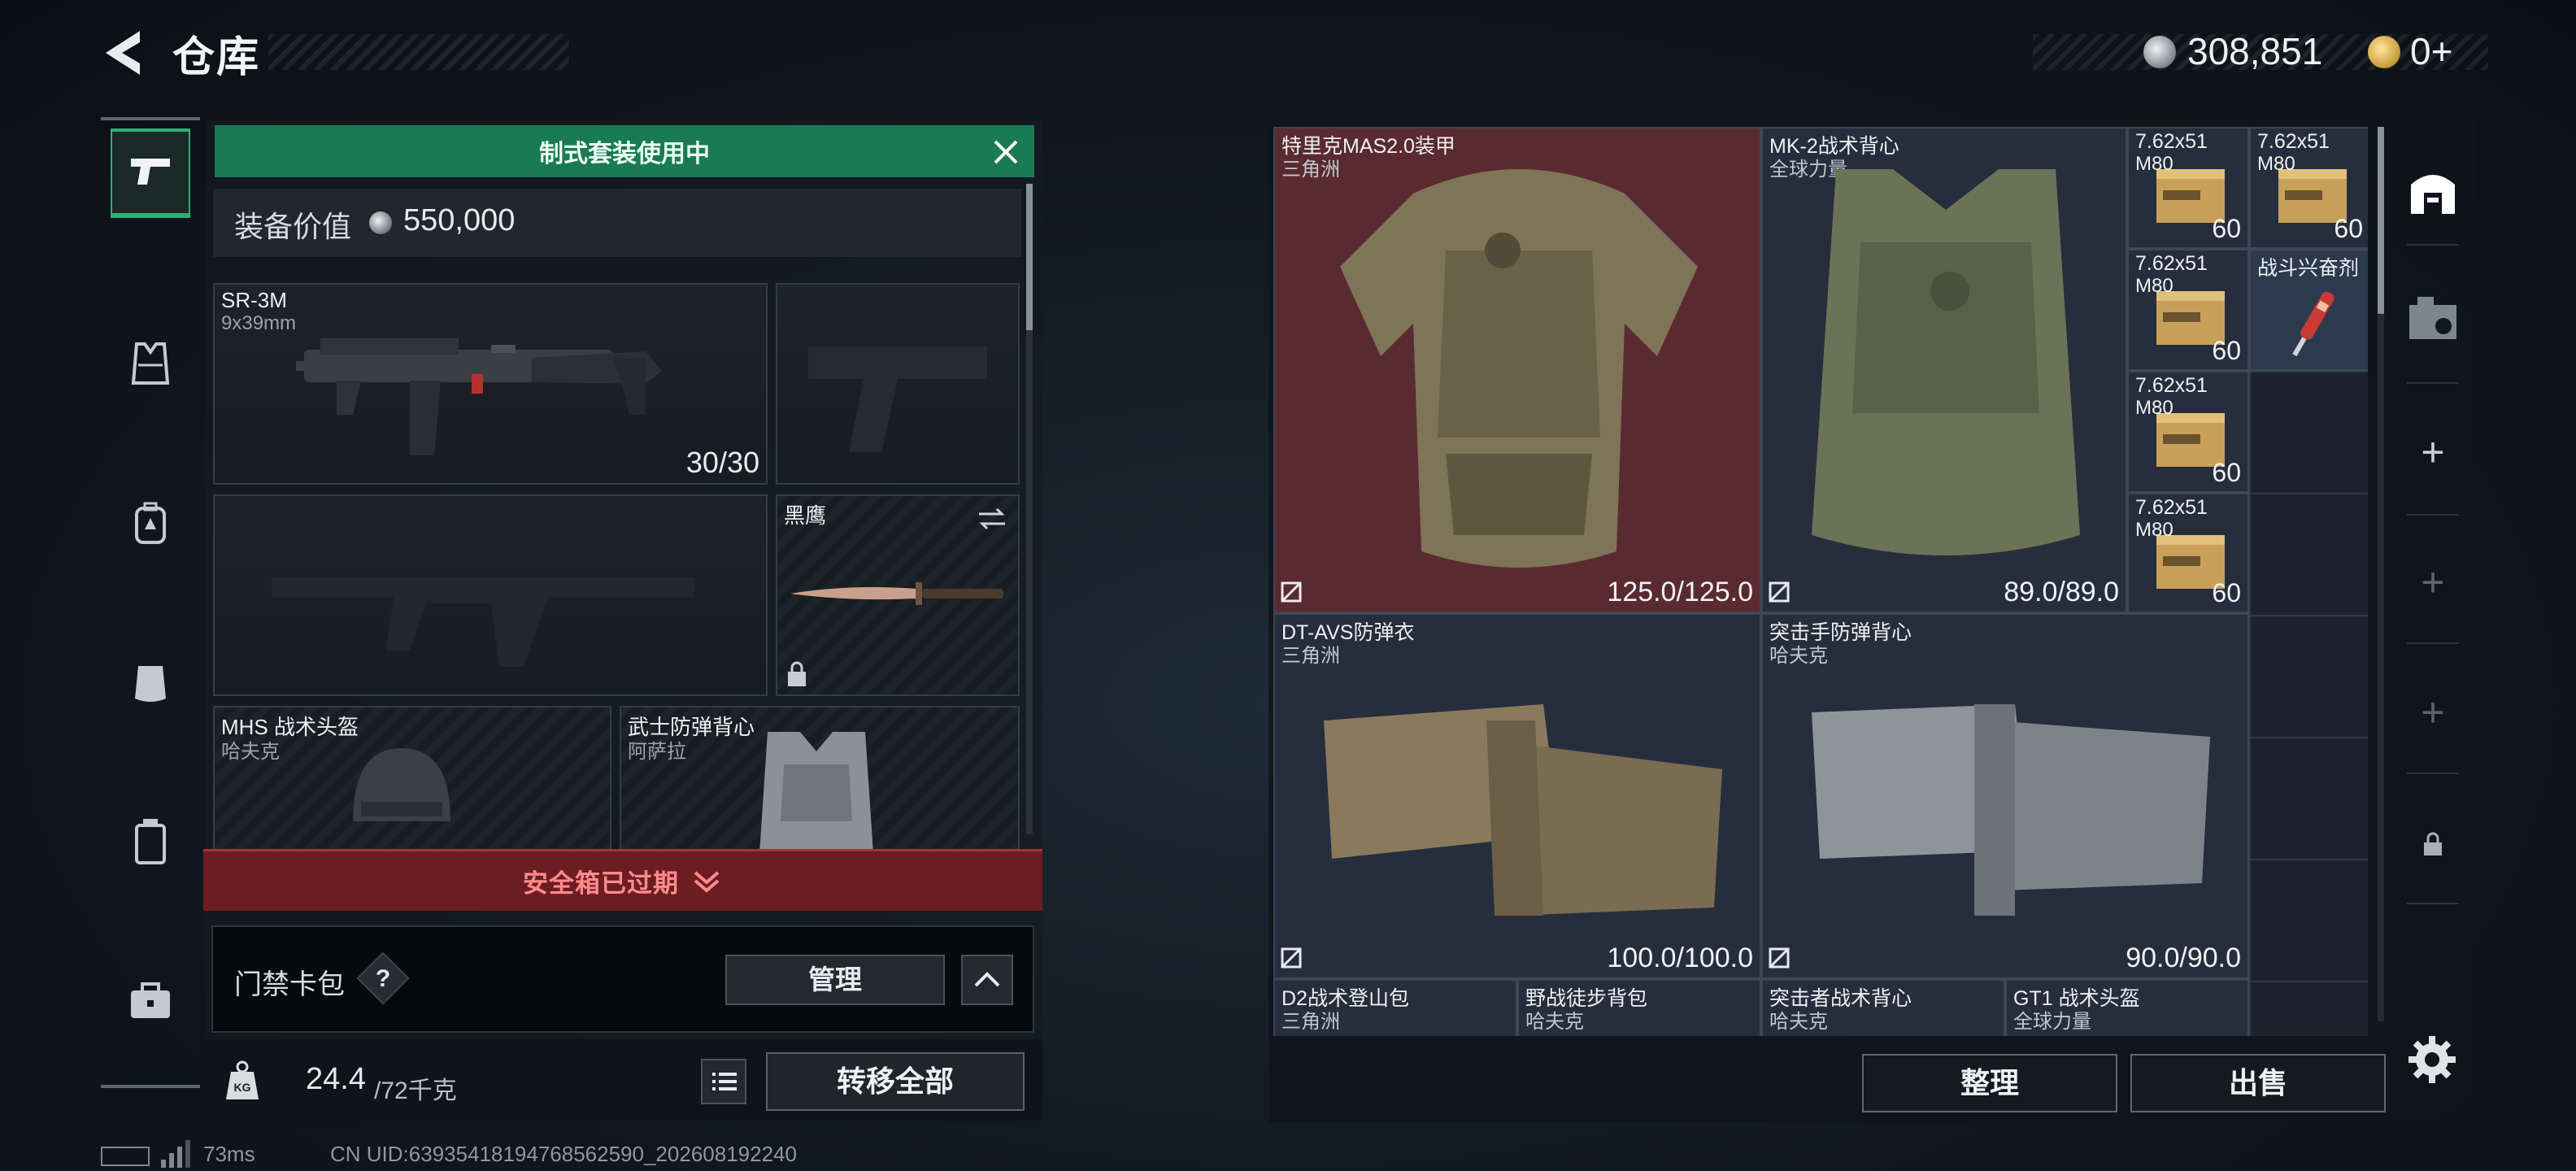 This screenshot has height=1171, width=2576. I want to click on item-brand: 哈夫克, so click(1798, 1022).